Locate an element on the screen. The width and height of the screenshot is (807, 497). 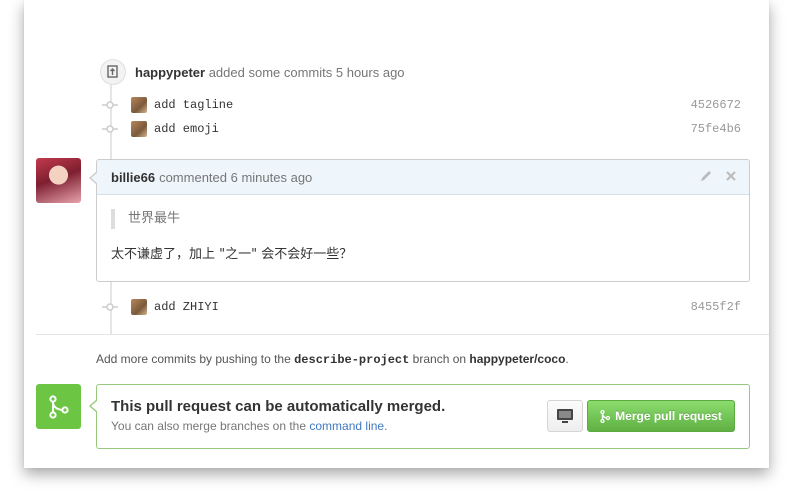
command-line-link: command line is located at coordinates (346, 426).